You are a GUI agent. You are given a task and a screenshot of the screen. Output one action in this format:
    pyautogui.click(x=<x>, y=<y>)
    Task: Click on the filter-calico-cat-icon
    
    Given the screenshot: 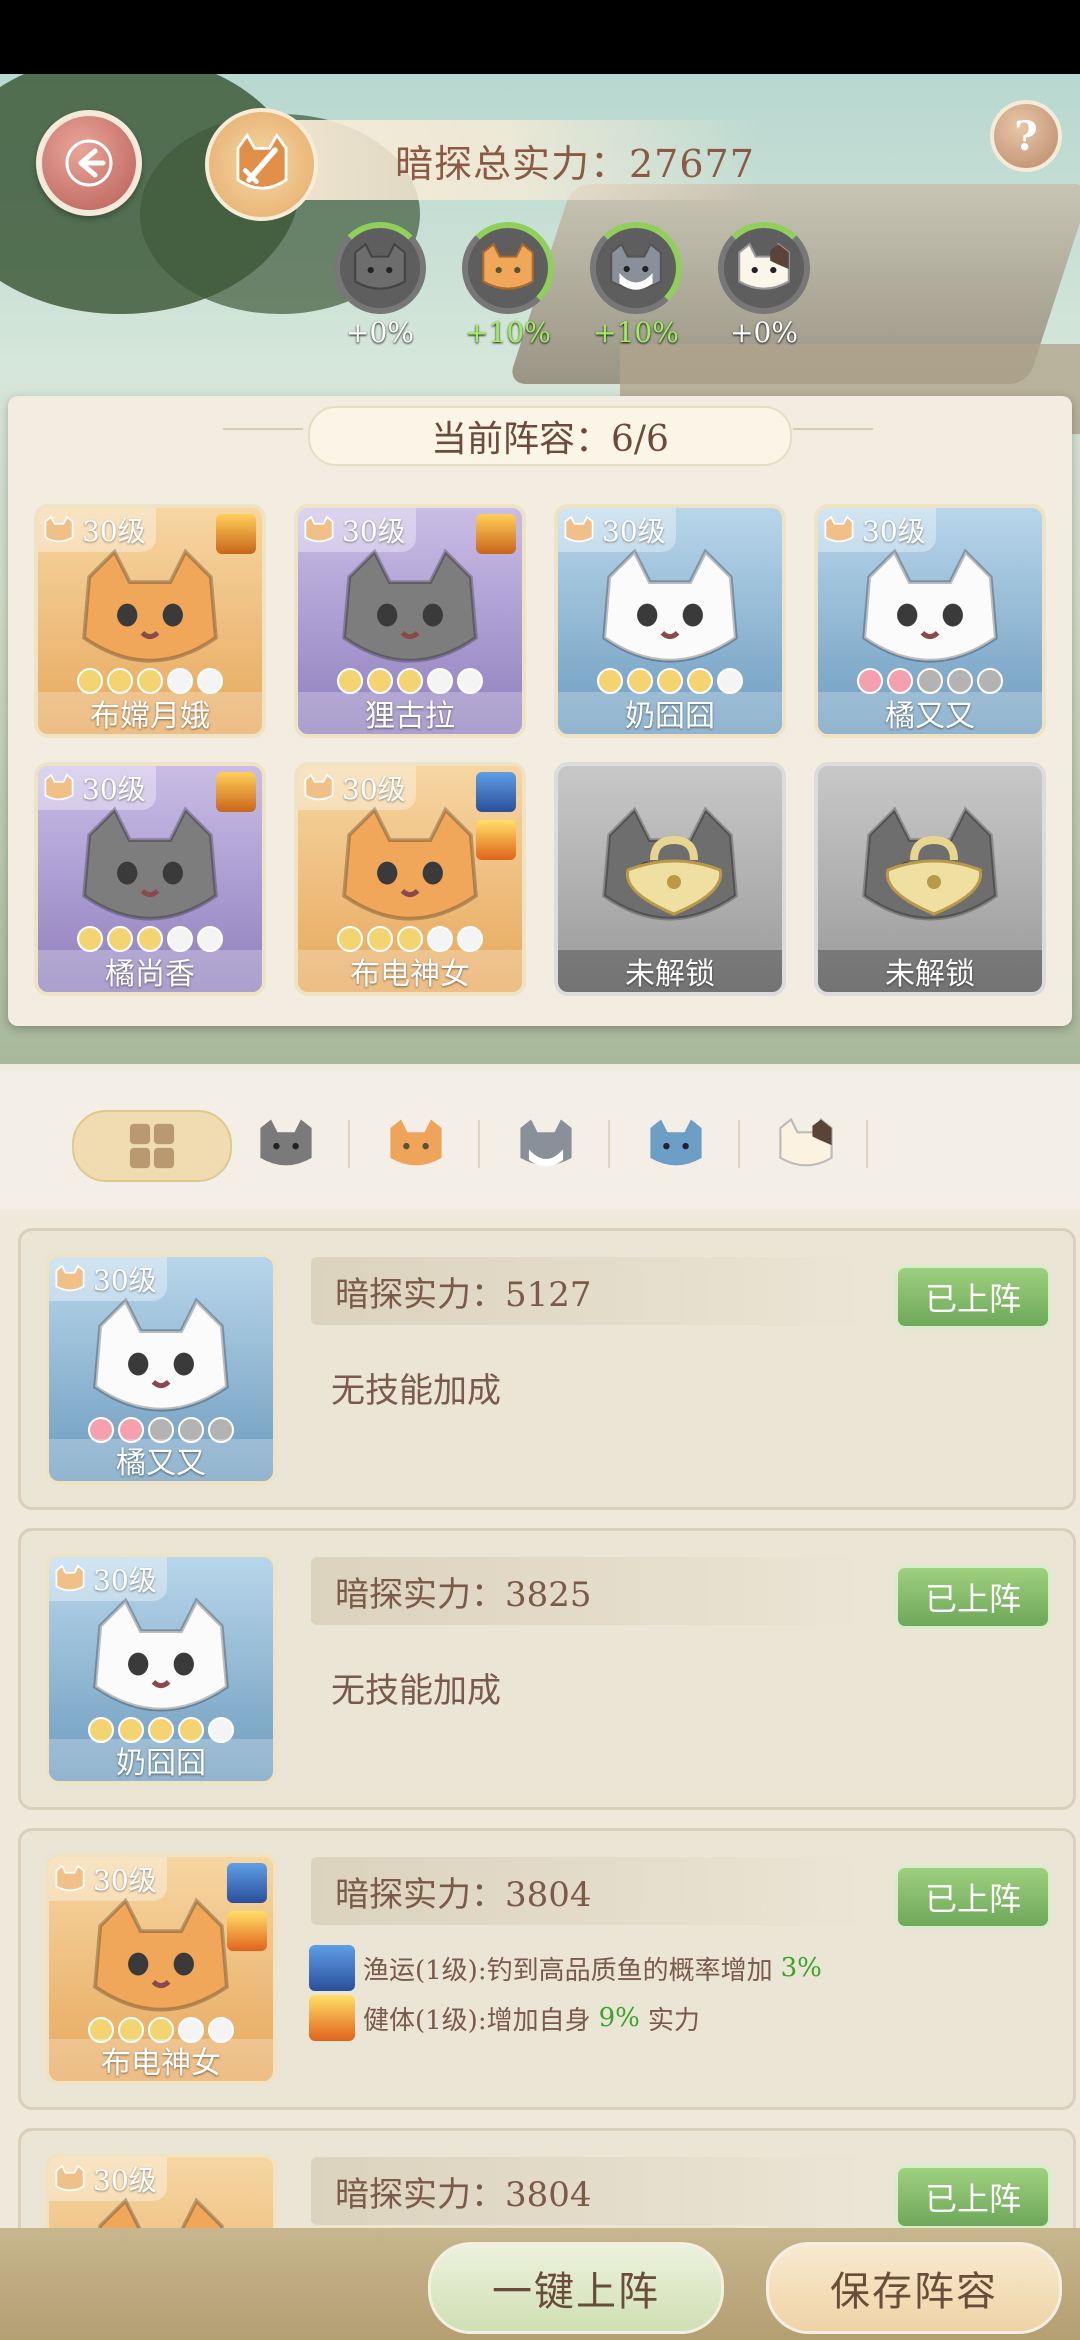 What is the action you would take?
    pyautogui.click(x=806, y=1144)
    